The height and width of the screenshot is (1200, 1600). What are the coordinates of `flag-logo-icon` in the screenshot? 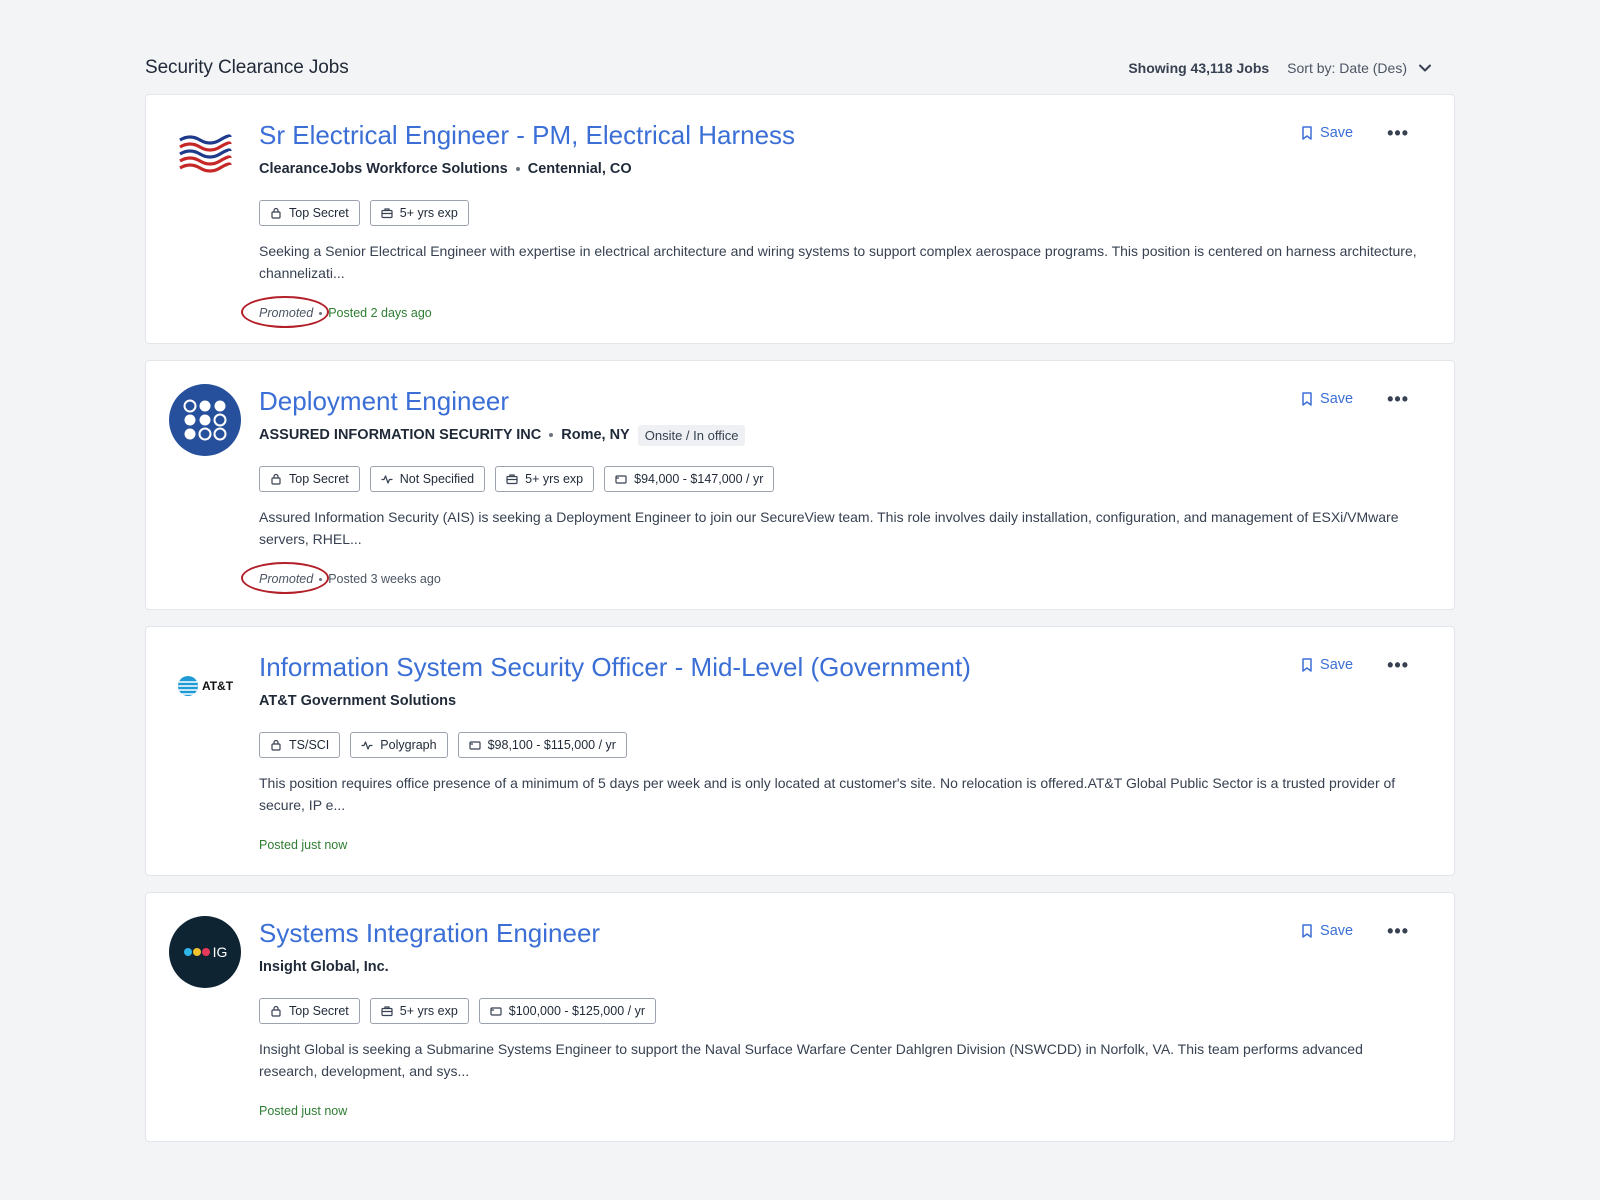 It's located at (205, 153).